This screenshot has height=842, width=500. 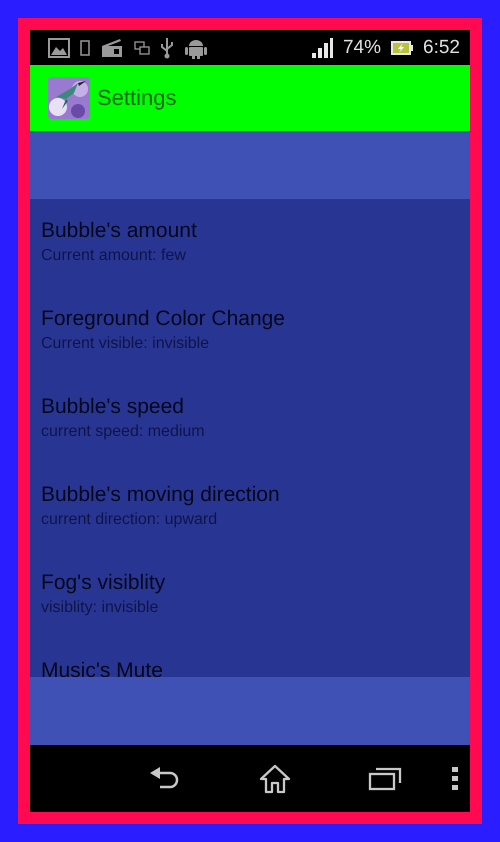 What do you see at coordinates (112, 407) in the screenshot?
I see `preference-title: Bubble's speed` at bounding box center [112, 407].